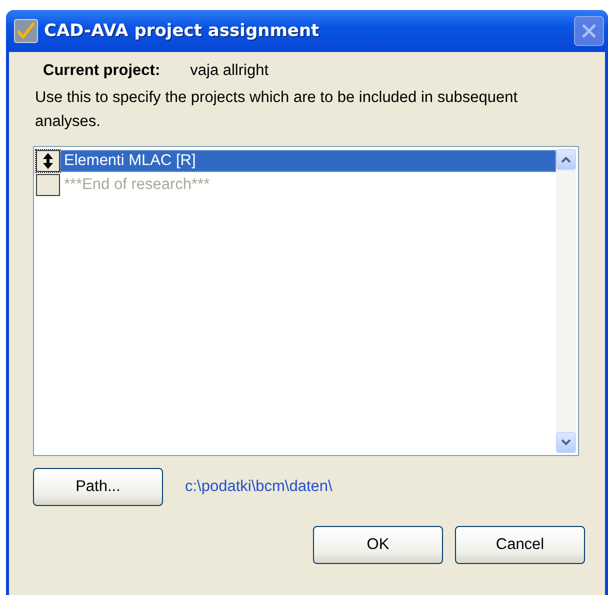  I want to click on cancel-button: Cancel, so click(520, 545).